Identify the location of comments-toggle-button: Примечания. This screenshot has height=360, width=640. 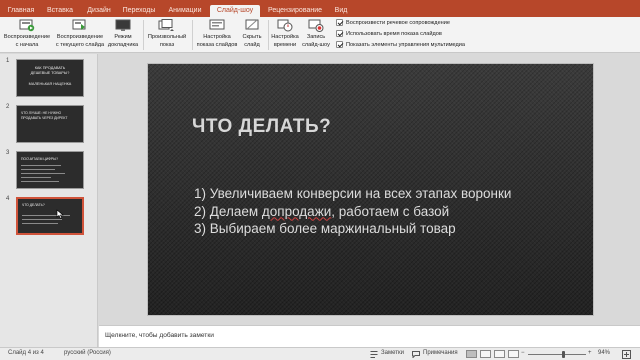
(440, 353).